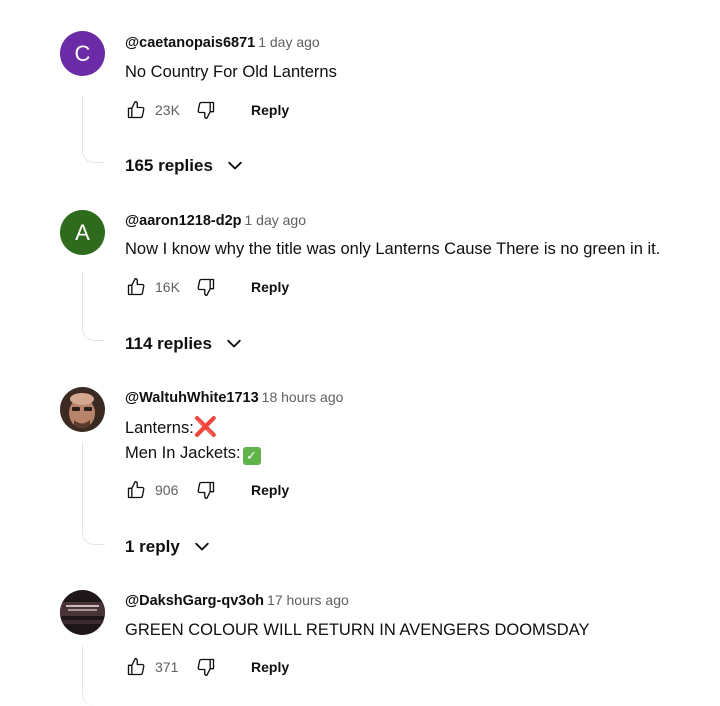 The height and width of the screenshot is (706, 720). Describe the element at coordinates (183, 453) in the screenshot. I see `comment-text-line-2: Men In Jackets:` at that location.